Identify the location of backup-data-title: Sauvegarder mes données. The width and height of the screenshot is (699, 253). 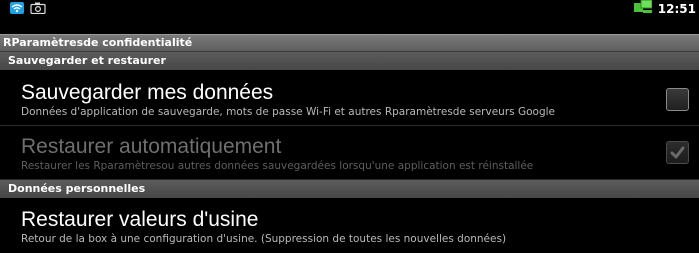
(147, 92).